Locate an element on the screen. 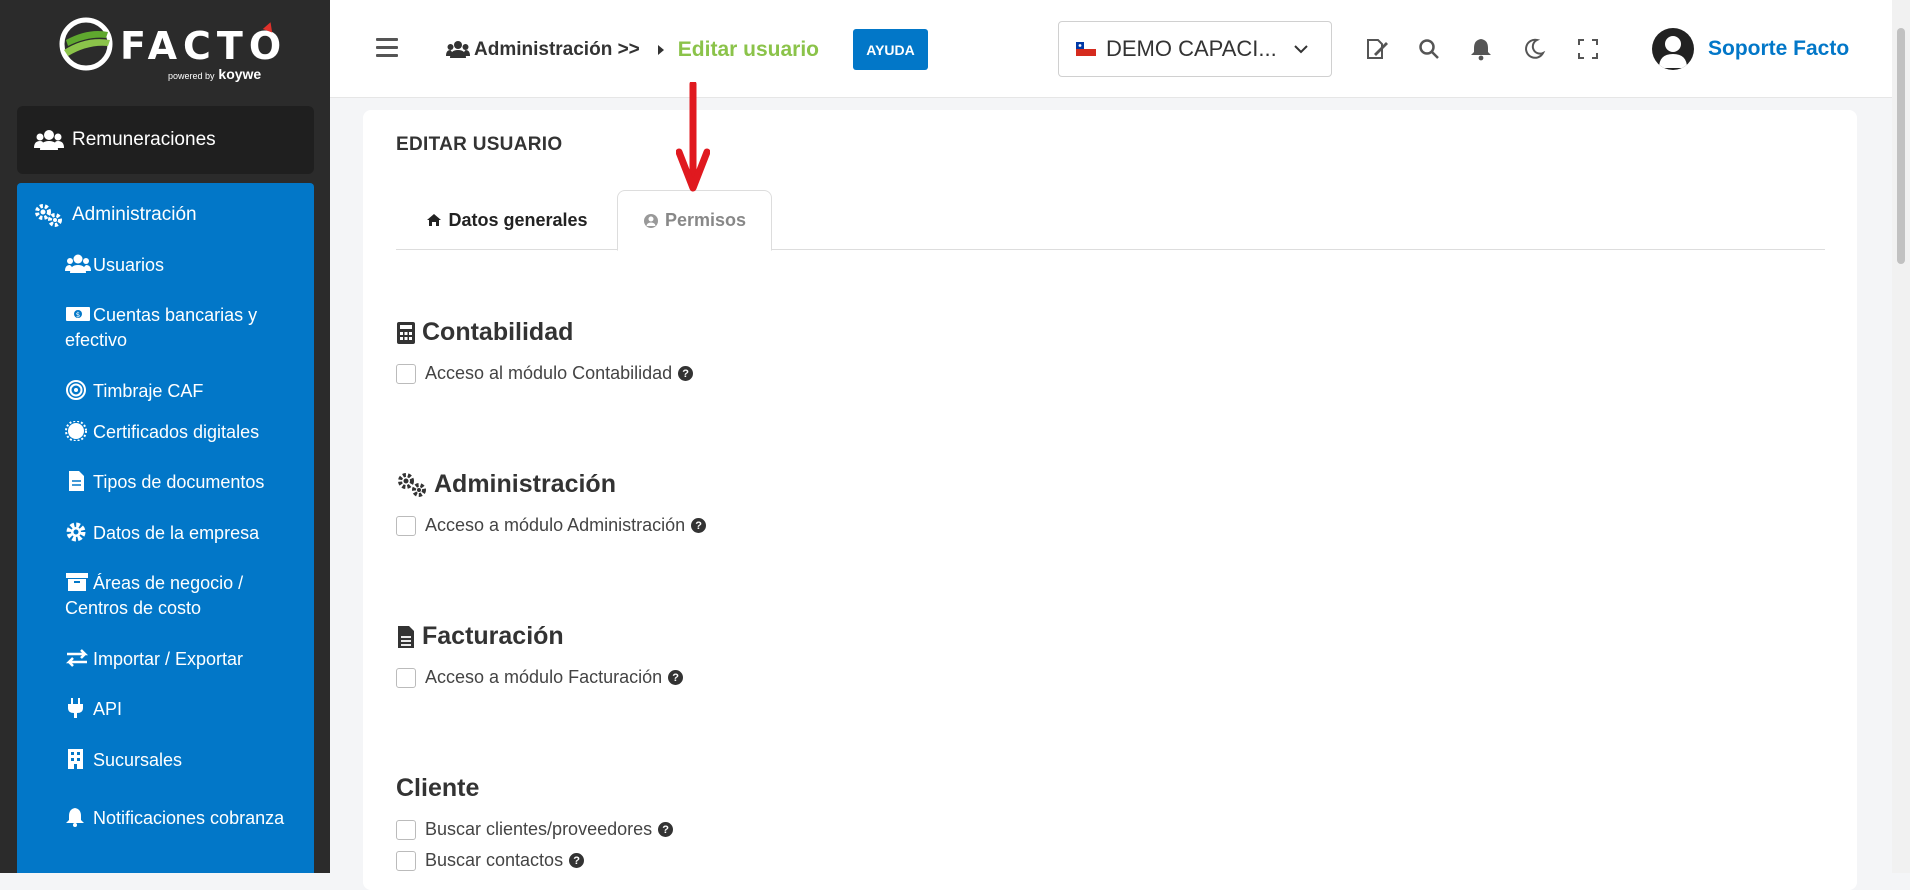  sidebar-item-tipos-documentos: Tipos de documentos is located at coordinates (185, 482).